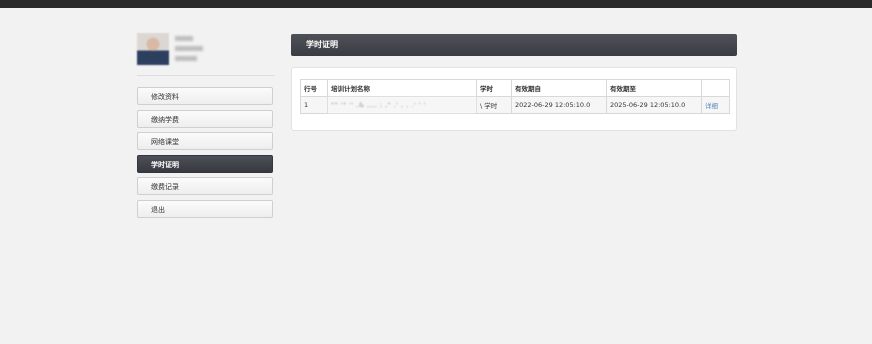 The image size is (872, 344). I want to click on profile-info, so click(189, 51).